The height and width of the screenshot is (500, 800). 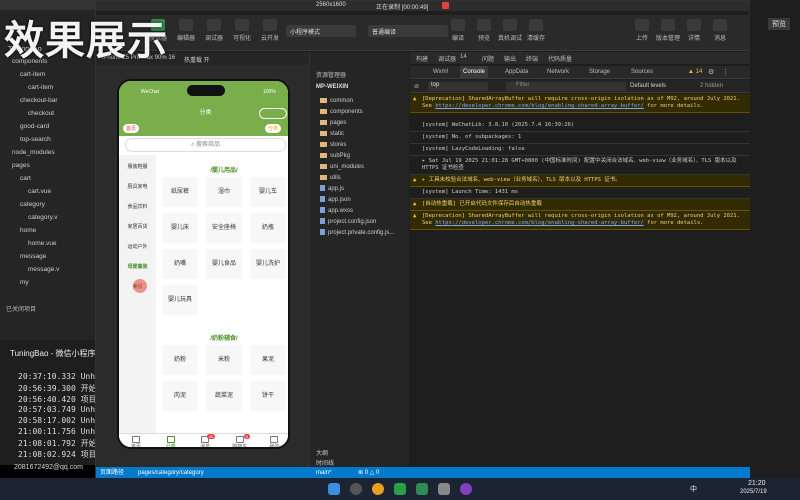 I want to click on explorer-item: common, so click(x=360, y=101).